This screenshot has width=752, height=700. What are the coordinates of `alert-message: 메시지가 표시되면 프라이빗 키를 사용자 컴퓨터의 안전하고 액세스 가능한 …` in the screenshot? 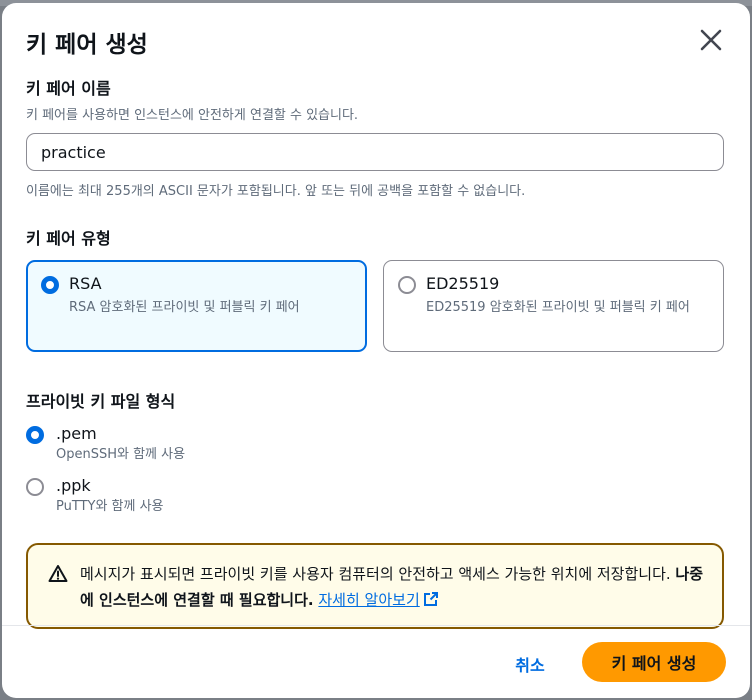 It's located at (392, 587).